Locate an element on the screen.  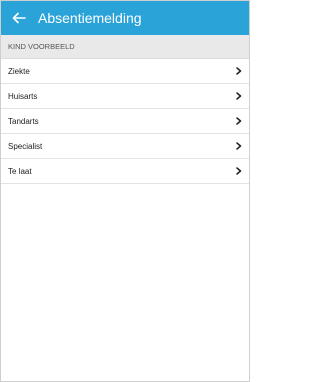
back-button is located at coordinates (19, 18).